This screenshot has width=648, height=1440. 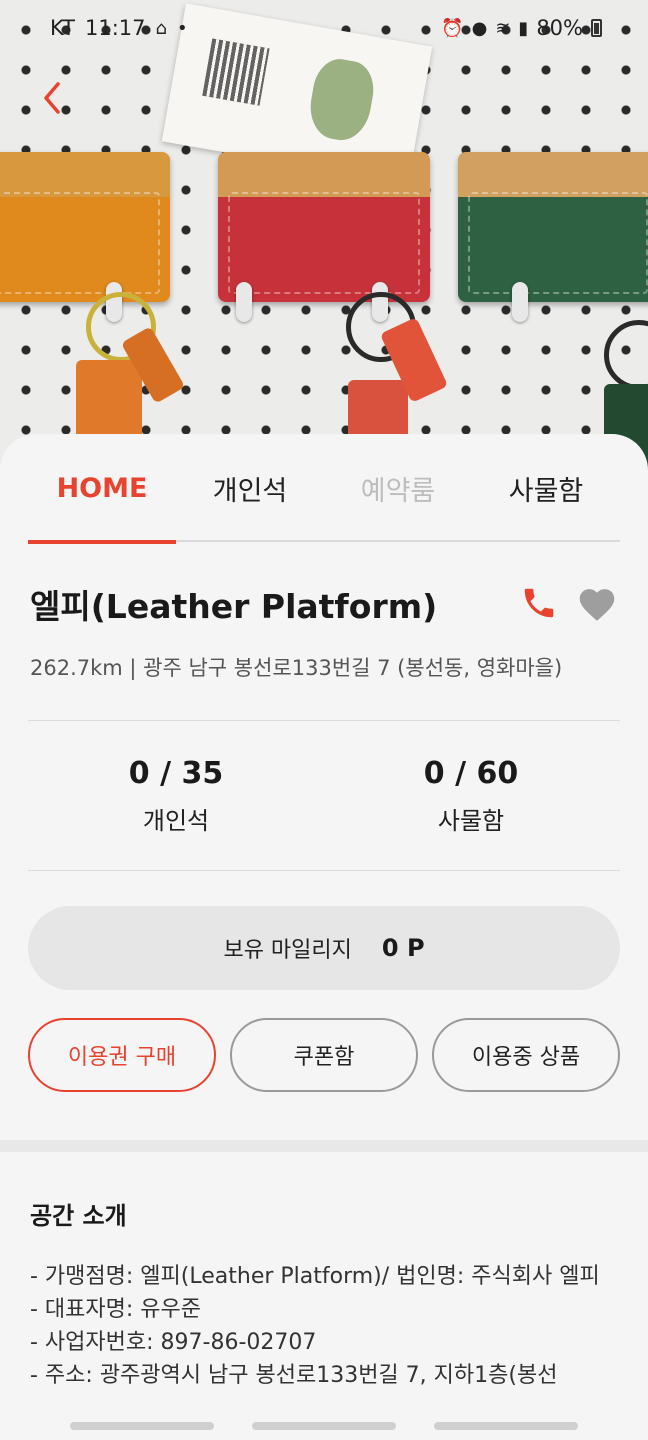 What do you see at coordinates (182, 28) in the screenshot?
I see `notification-icon: •` at bounding box center [182, 28].